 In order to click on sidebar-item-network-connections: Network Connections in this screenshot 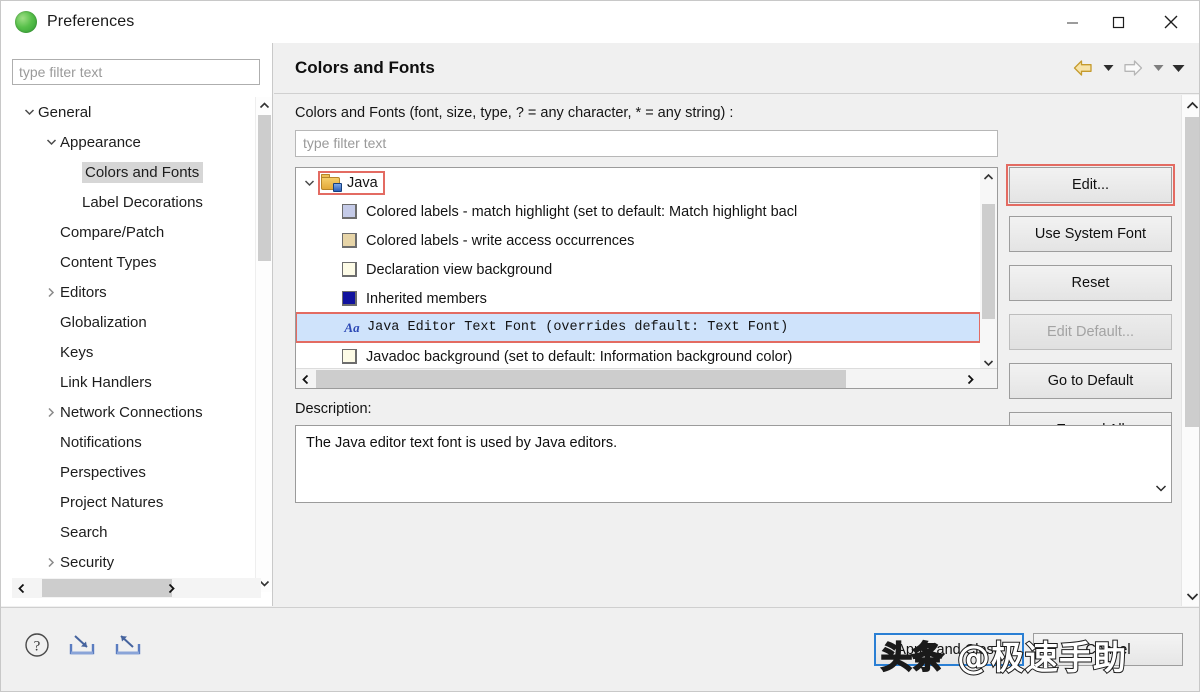, I will do `click(136, 412)`.